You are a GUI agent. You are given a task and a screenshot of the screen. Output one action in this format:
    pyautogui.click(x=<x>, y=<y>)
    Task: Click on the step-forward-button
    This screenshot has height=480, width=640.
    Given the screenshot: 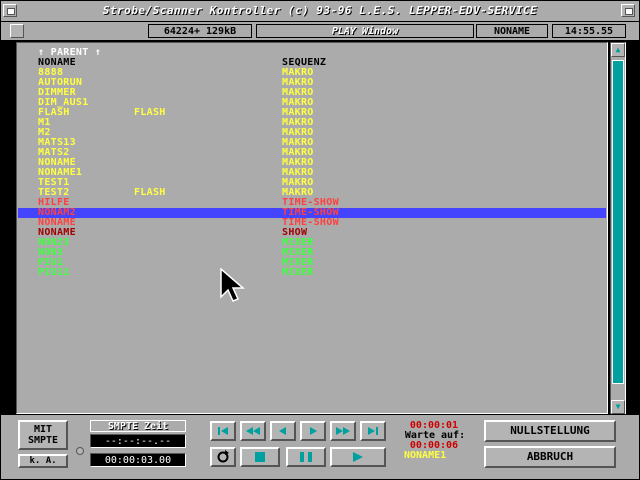 What is the action you would take?
    pyautogui.click(x=313, y=431)
    